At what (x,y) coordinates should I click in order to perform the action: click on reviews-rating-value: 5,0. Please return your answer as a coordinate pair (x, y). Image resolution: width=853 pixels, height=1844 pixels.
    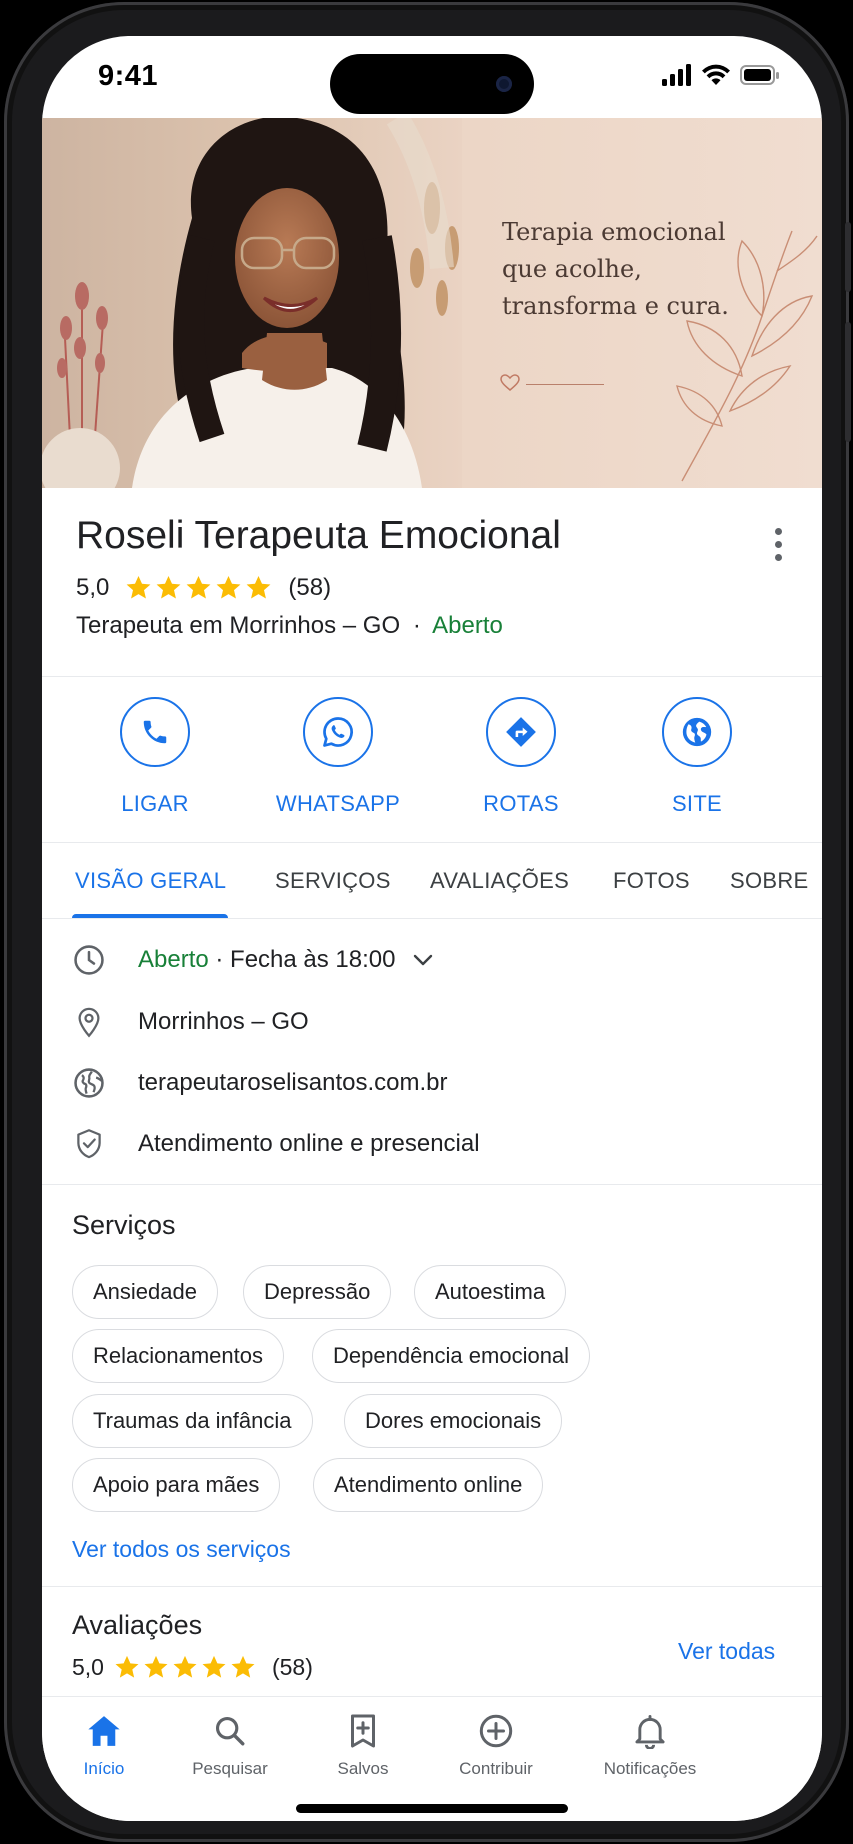
    Looking at the image, I should click on (88, 1667).